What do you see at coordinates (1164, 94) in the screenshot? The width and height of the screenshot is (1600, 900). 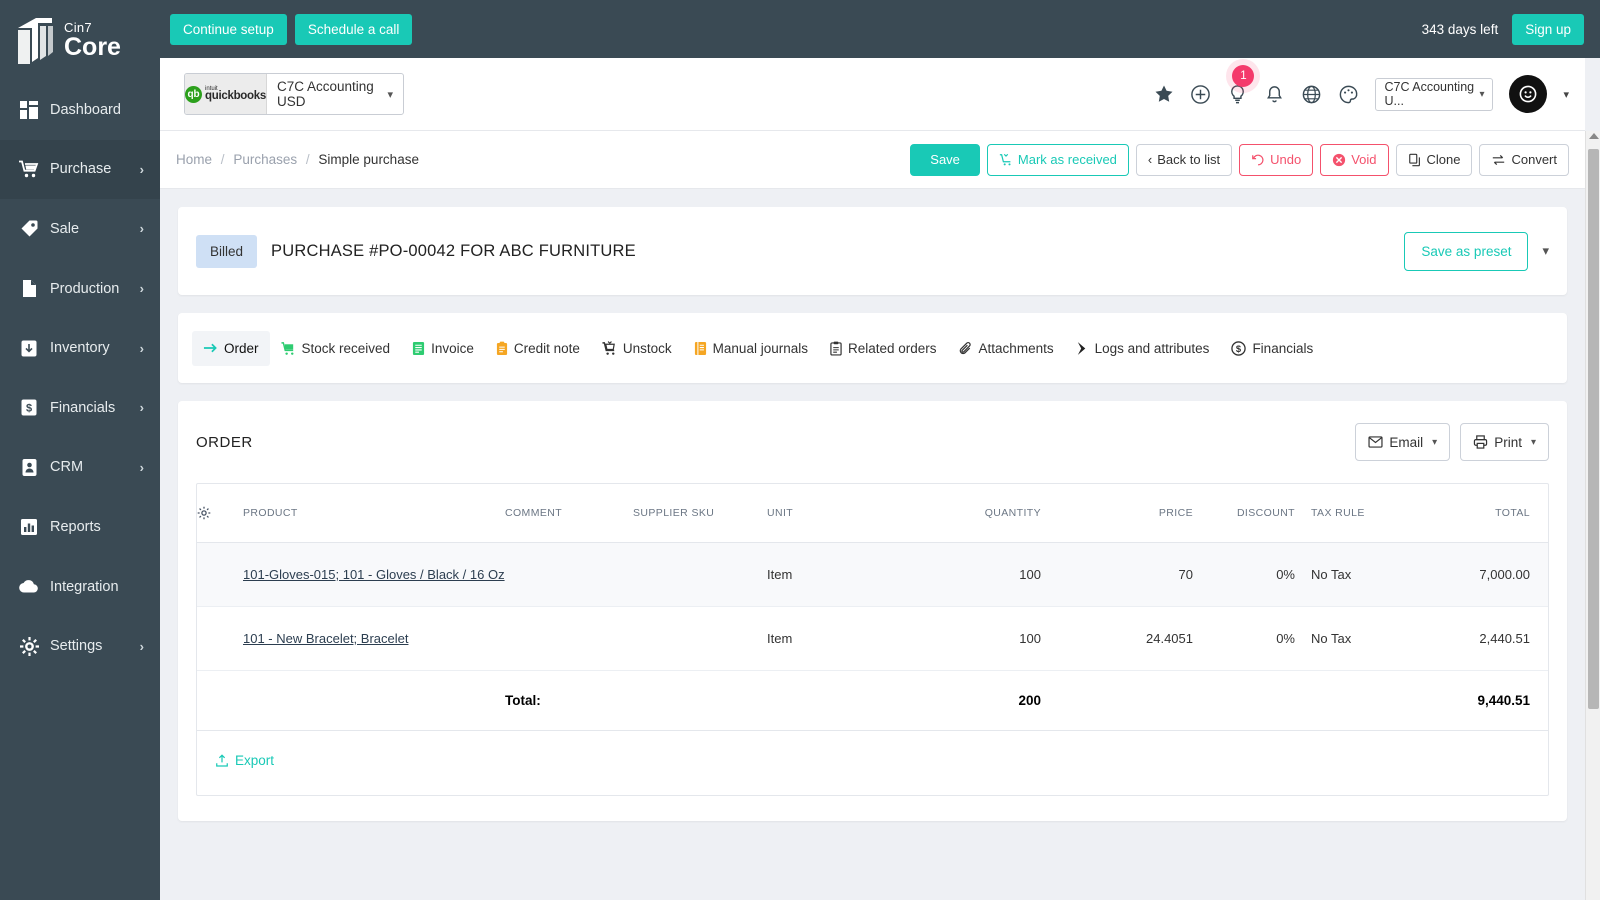 I see `star-icon` at bounding box center [1164, 94].